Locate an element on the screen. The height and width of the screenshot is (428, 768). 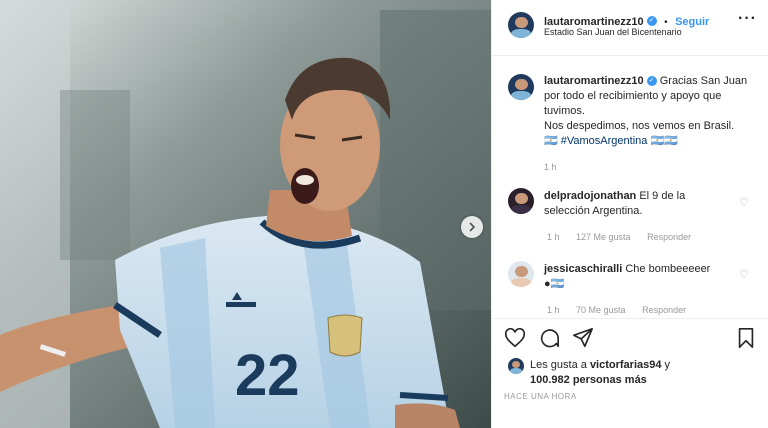
comment-icon is located at coordinates (549, 338).